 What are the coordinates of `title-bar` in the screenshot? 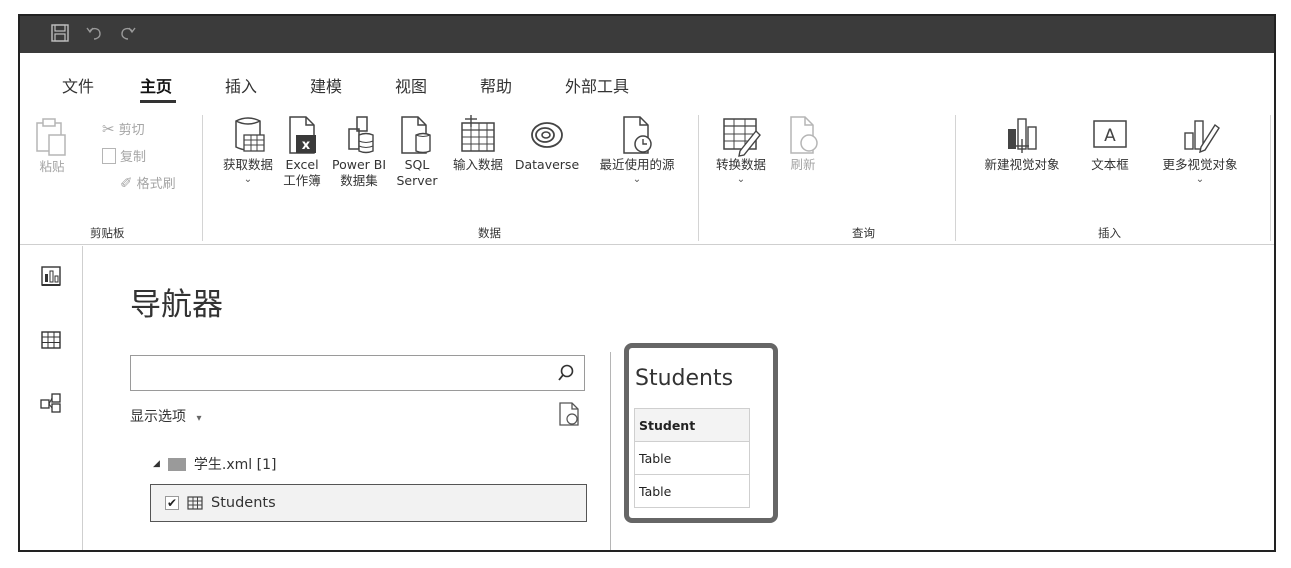 It's located at (647, 34).